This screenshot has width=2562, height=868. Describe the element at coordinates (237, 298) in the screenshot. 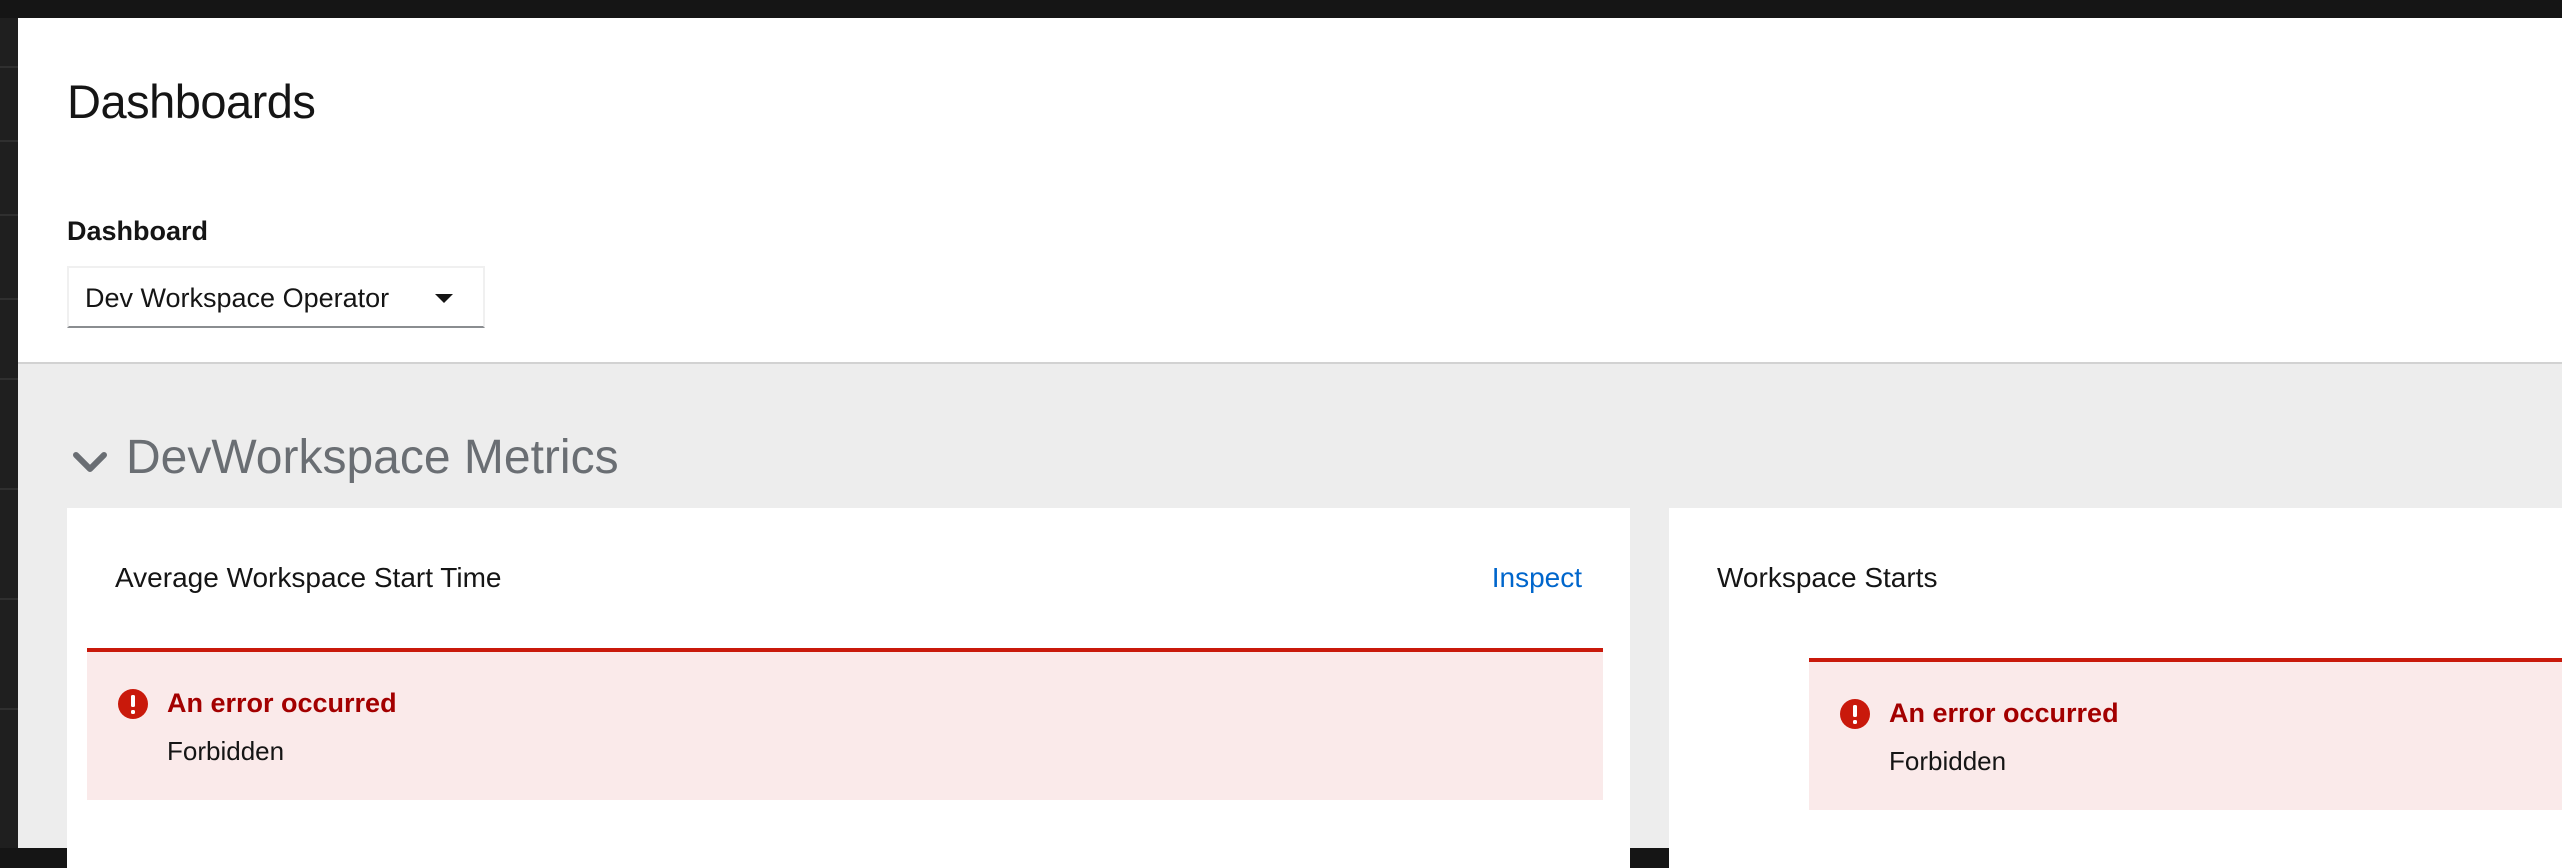

I see `dashboard-select-value: Dev Workspace Operator` at that location.